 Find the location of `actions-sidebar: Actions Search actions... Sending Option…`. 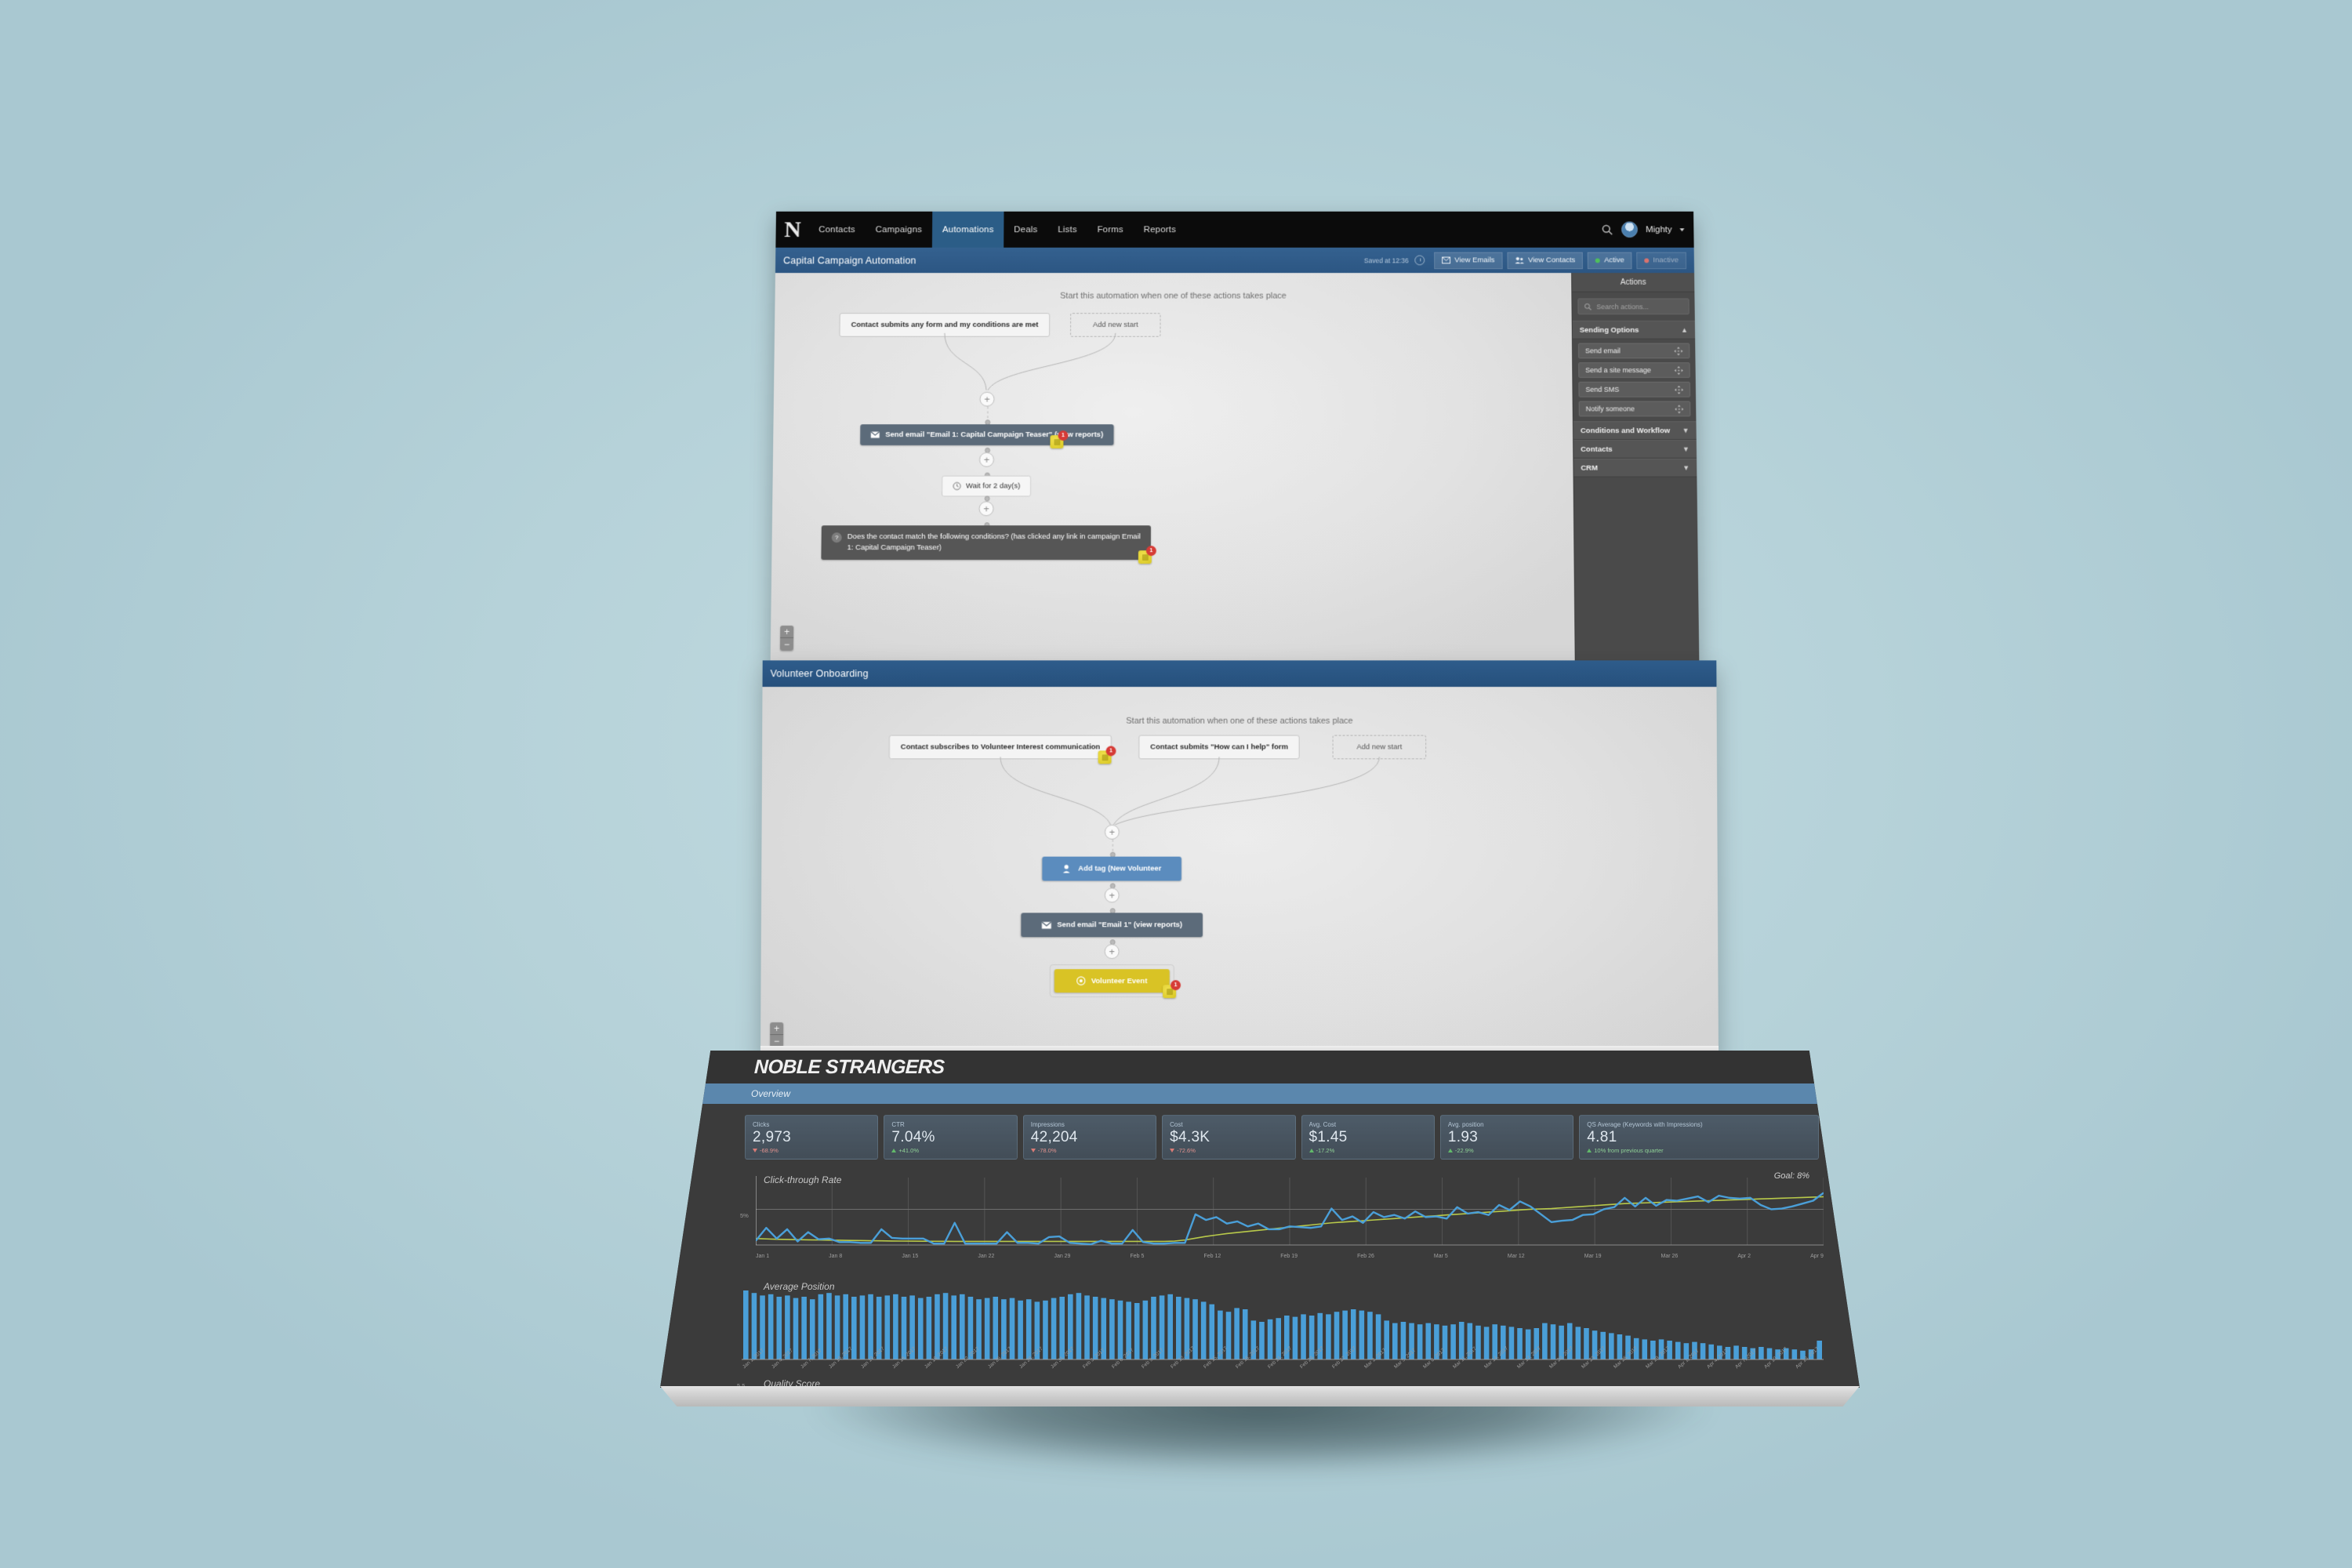

actions-sidebar: Actions Search actions... Sending Option… is located at coordinates (1636, 467).